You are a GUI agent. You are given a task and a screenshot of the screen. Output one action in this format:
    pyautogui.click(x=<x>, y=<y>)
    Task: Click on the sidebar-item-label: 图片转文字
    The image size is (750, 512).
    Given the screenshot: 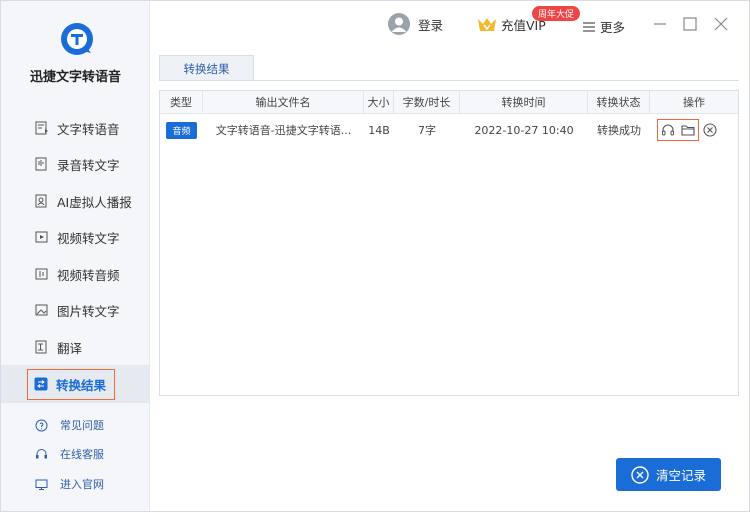 What is the action you would take?
    pyautogui.click(x=88, y=311)
    